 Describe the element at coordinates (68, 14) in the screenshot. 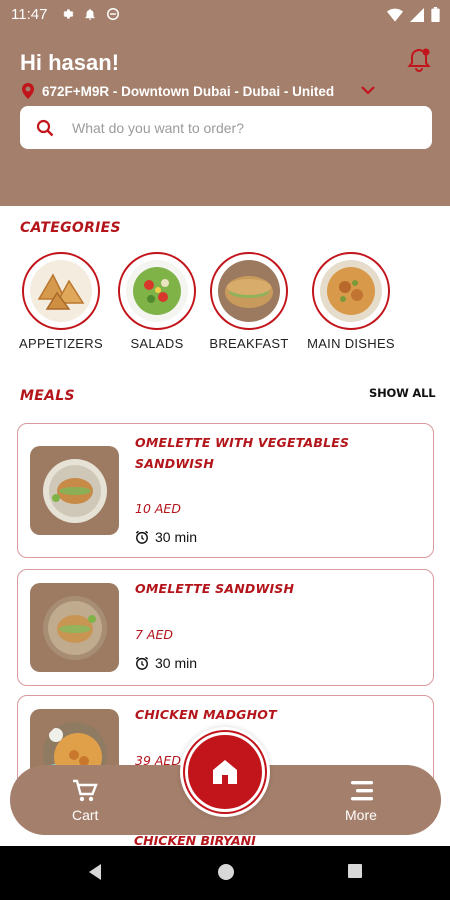

I see `gear-icon` at that location.